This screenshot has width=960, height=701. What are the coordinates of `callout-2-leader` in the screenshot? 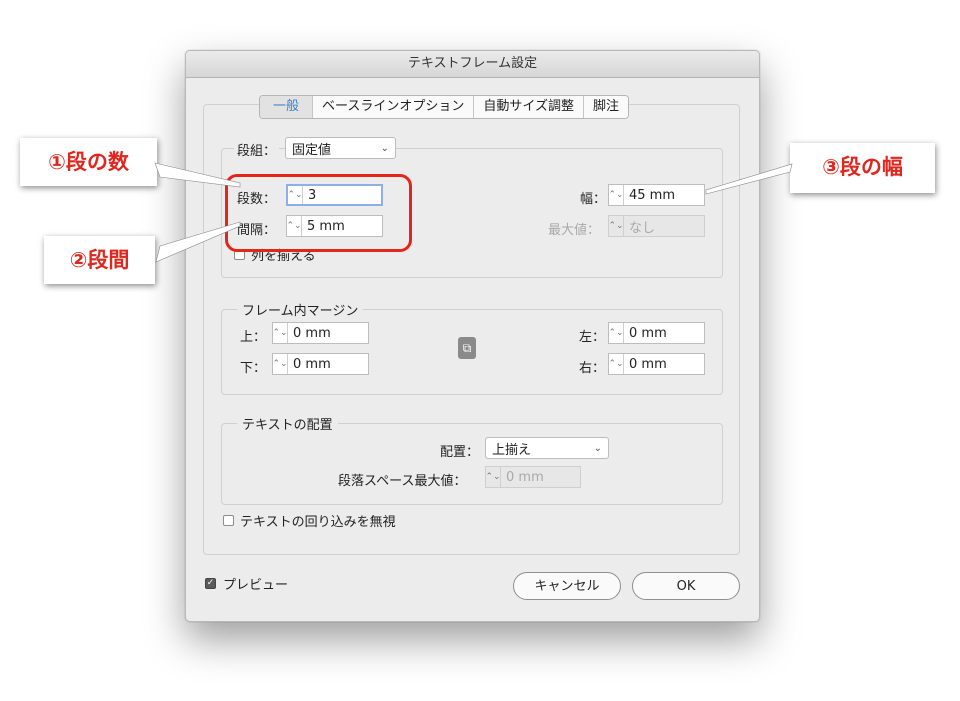 It's located at (198, 242).